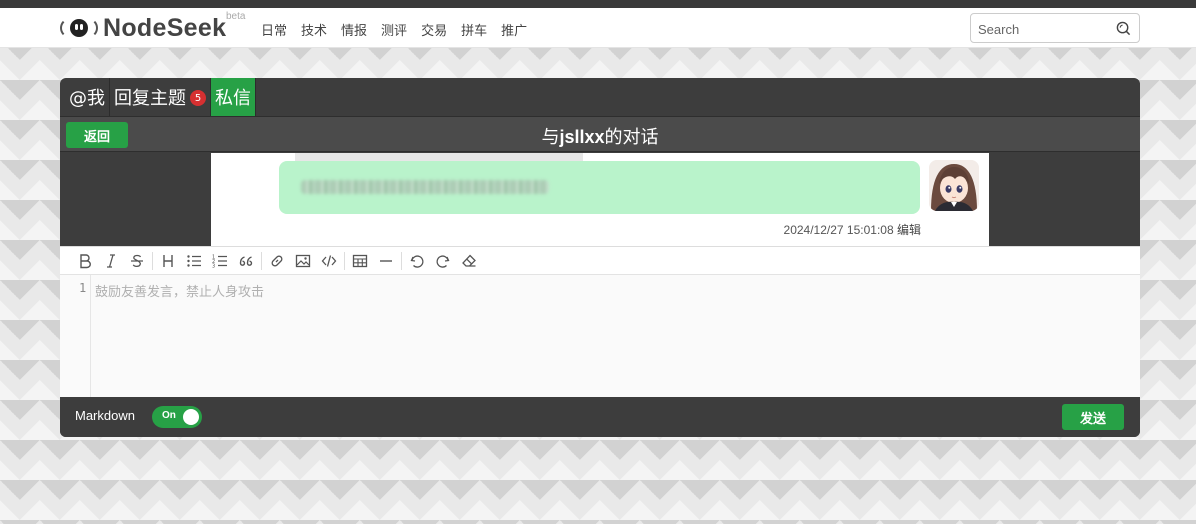  What do you see at coordinates (191, 417) in the screenshot?
I see `toggle-knob` at bounding box center [191, 417].